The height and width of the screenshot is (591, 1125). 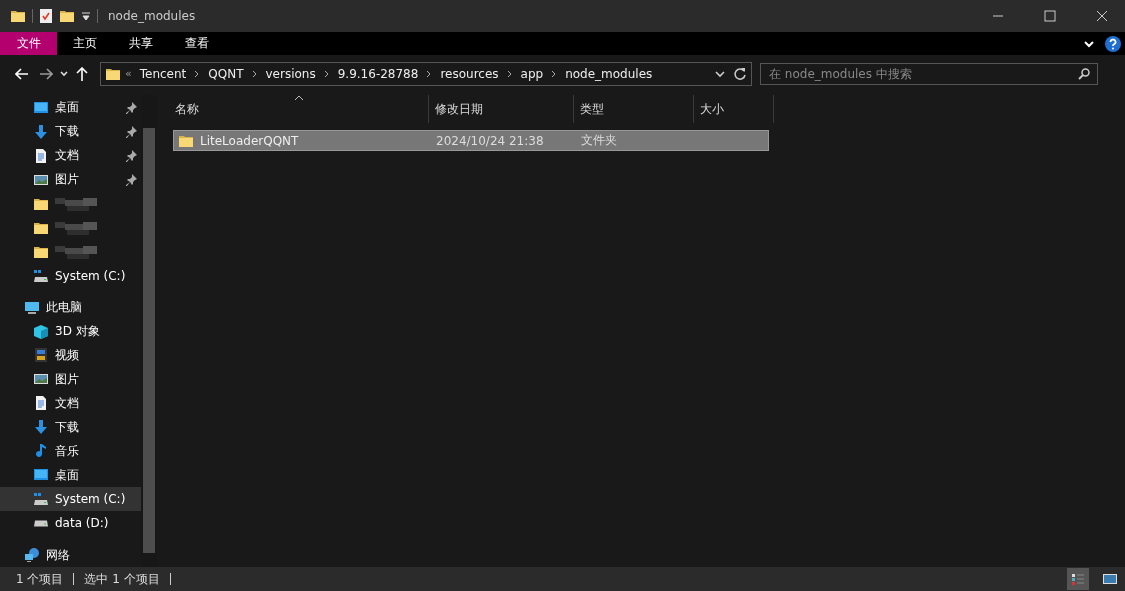 I want to click on desktop-icon, so click(x=41, y=107).